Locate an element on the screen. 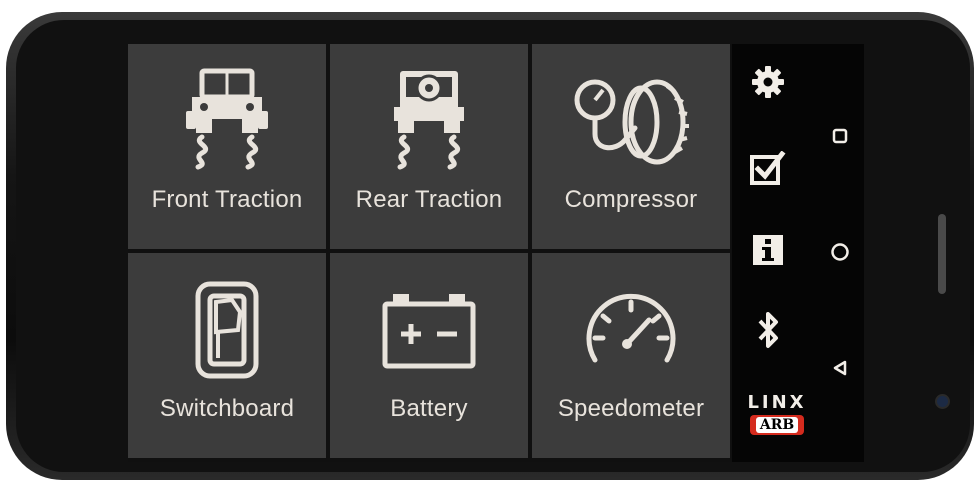 This screenshot has width=975, height=482. linx-arb-logo: LINX ARB is located at coordinates (777, 413).